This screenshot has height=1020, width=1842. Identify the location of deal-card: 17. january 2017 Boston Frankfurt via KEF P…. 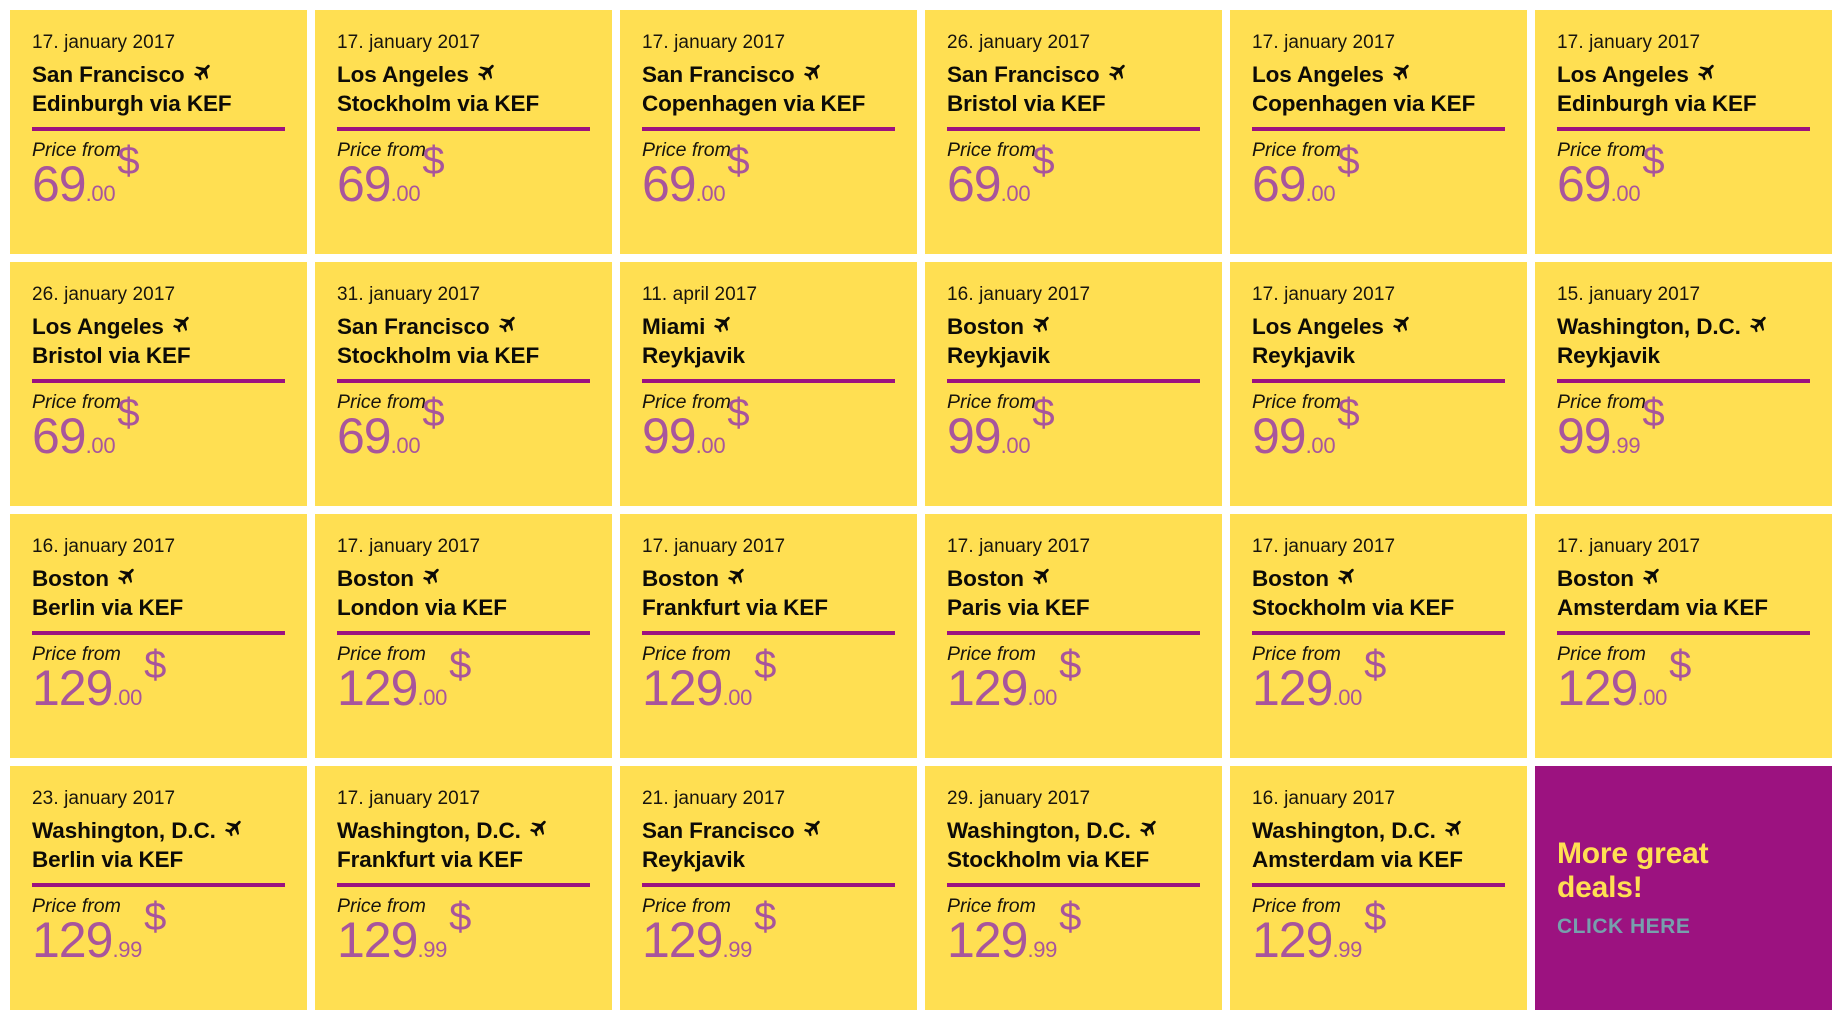
(768, 636).